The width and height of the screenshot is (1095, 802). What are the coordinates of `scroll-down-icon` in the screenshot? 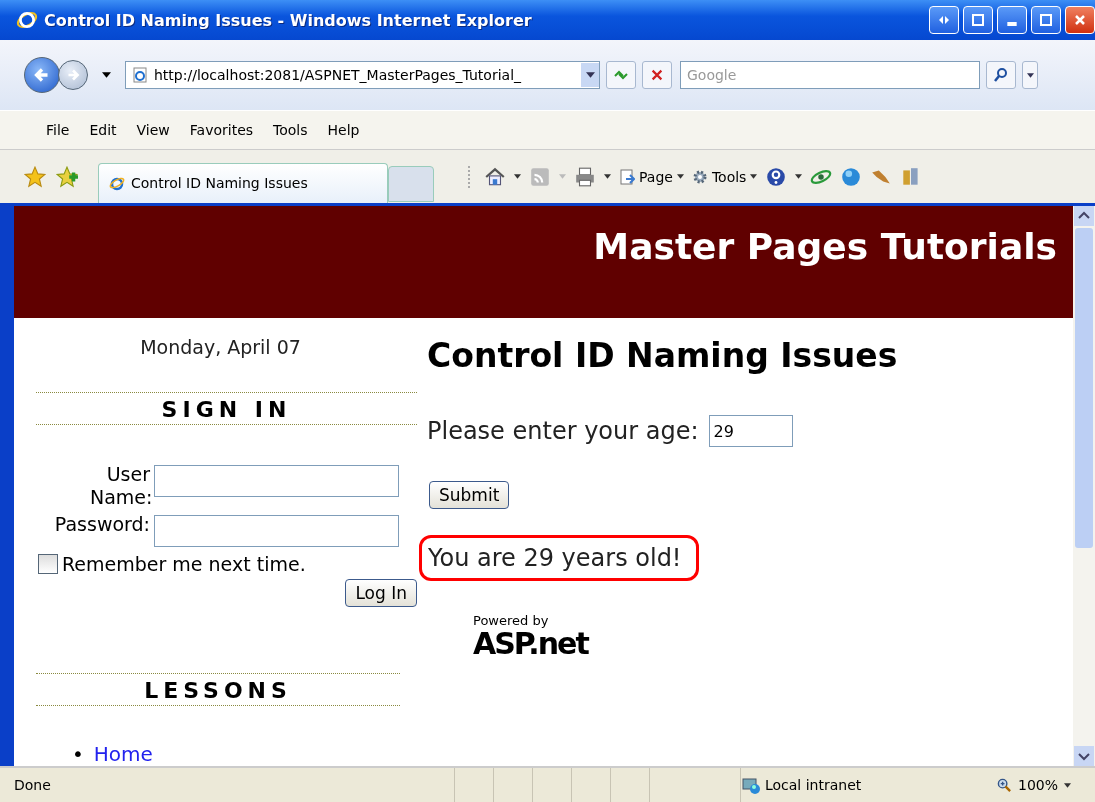 It's located at (1084, 756).